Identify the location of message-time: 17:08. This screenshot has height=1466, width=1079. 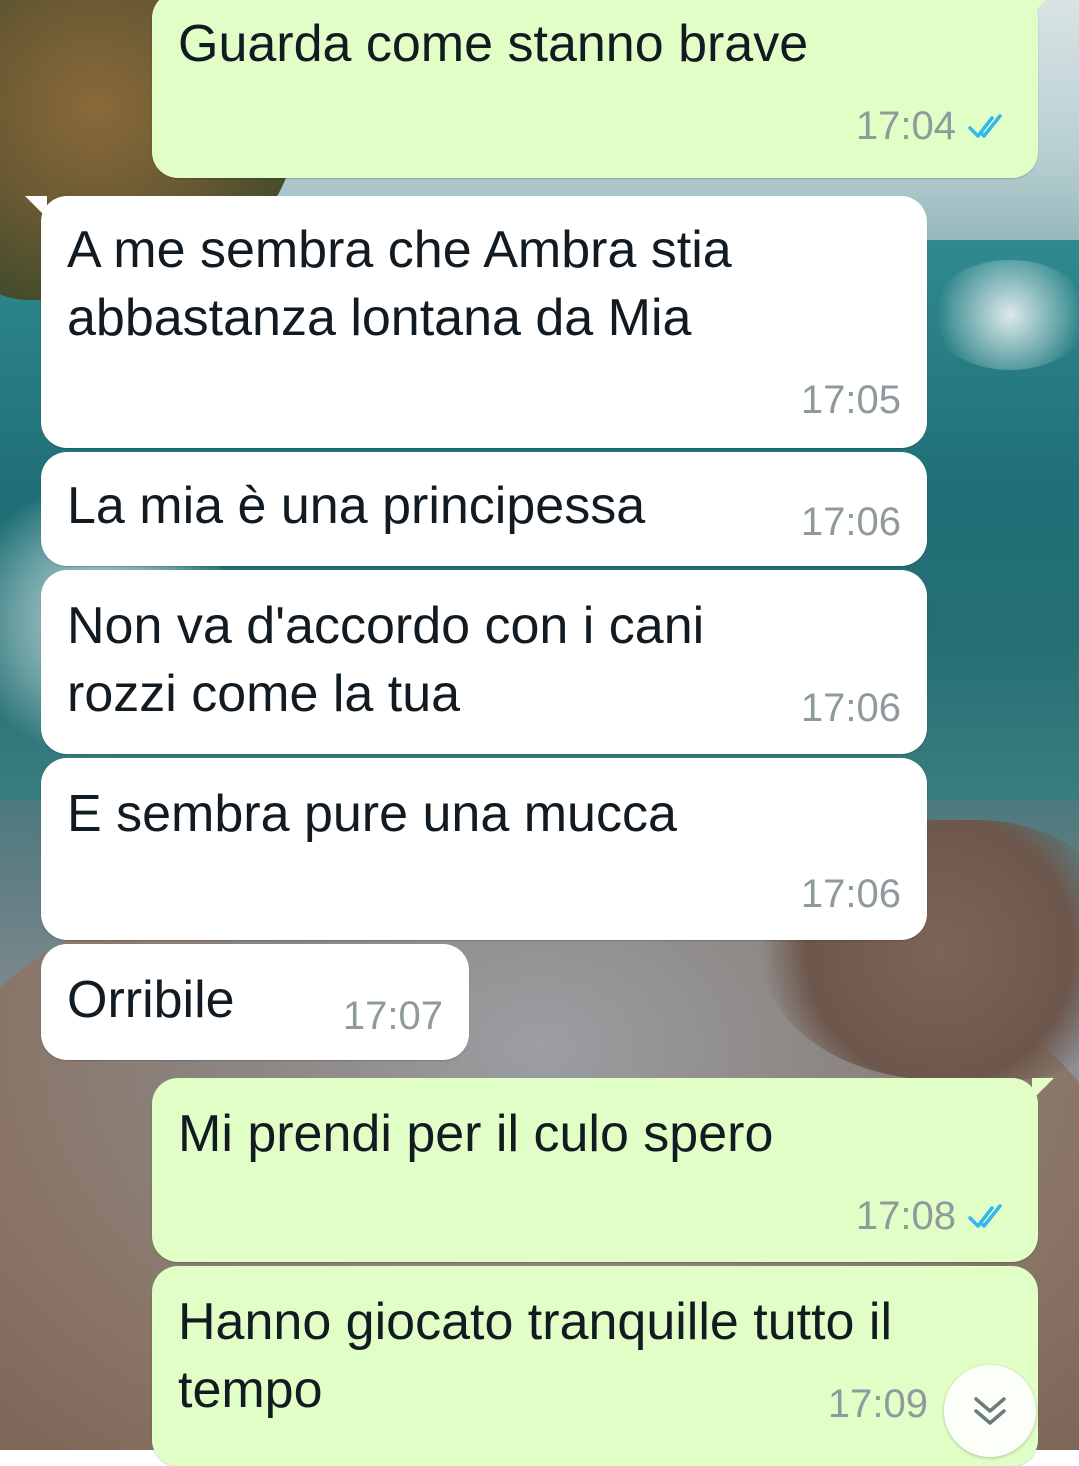
(905, 1216).